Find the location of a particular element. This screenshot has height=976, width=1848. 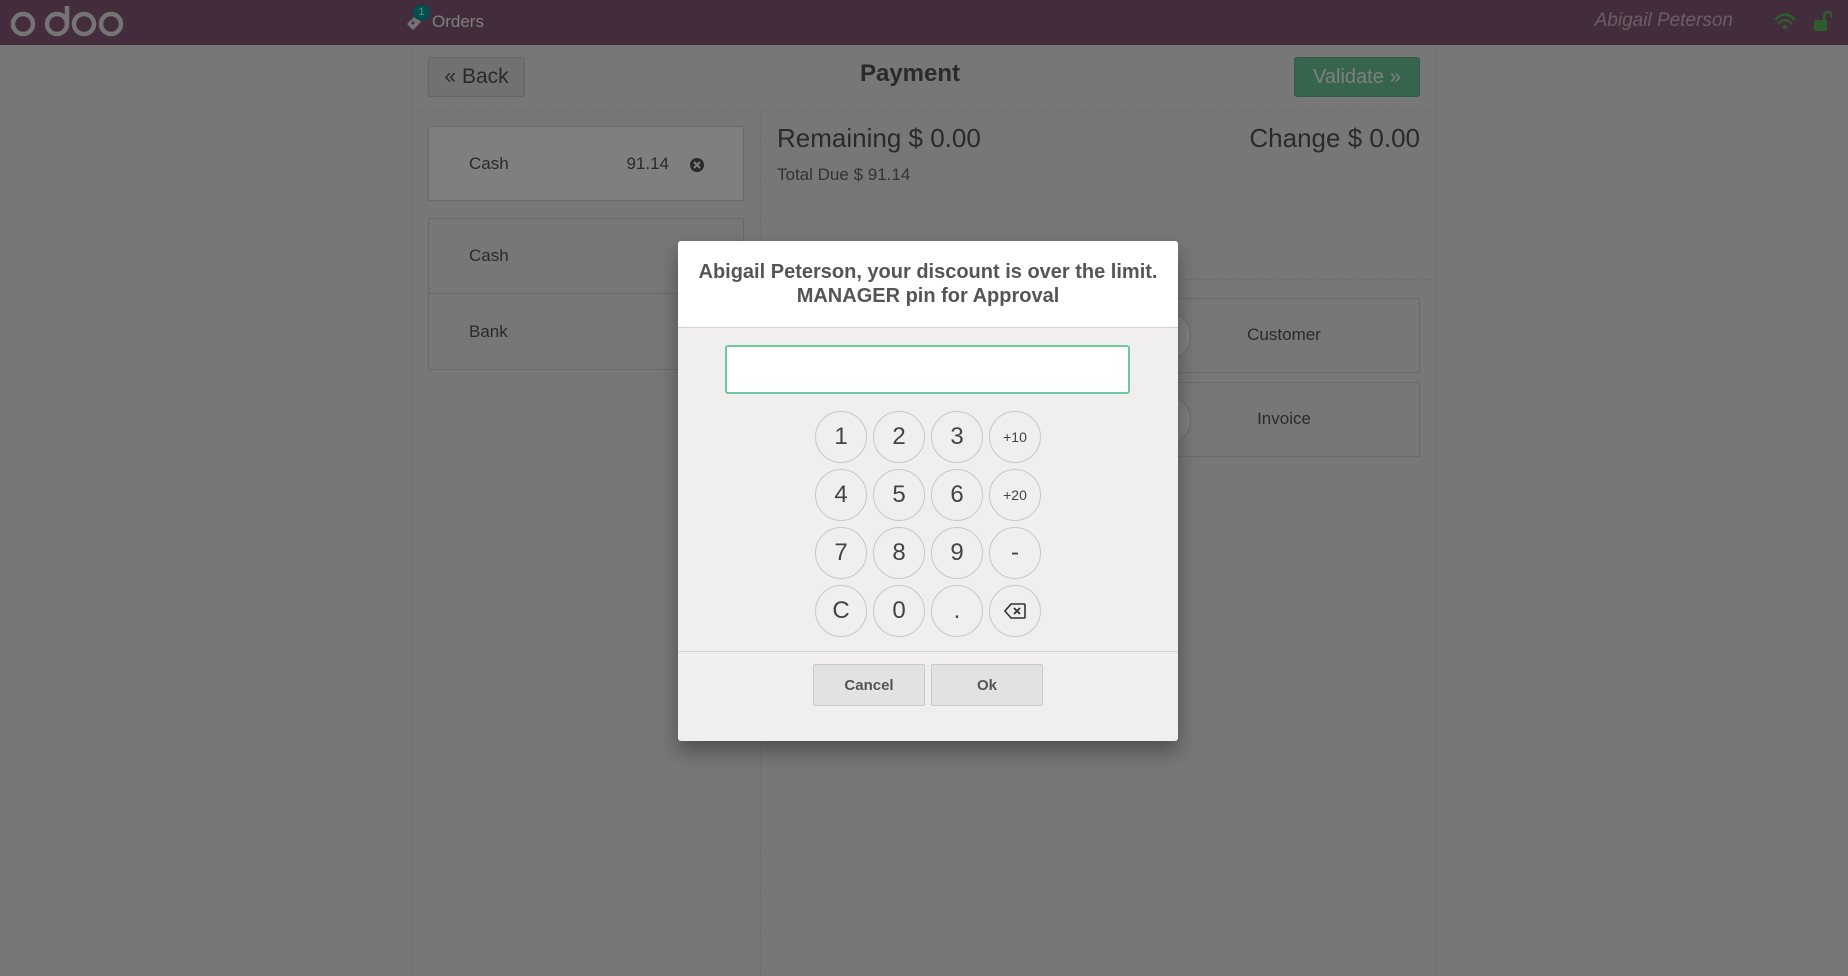

backspace-icon is located at coordinates (1015, 611).